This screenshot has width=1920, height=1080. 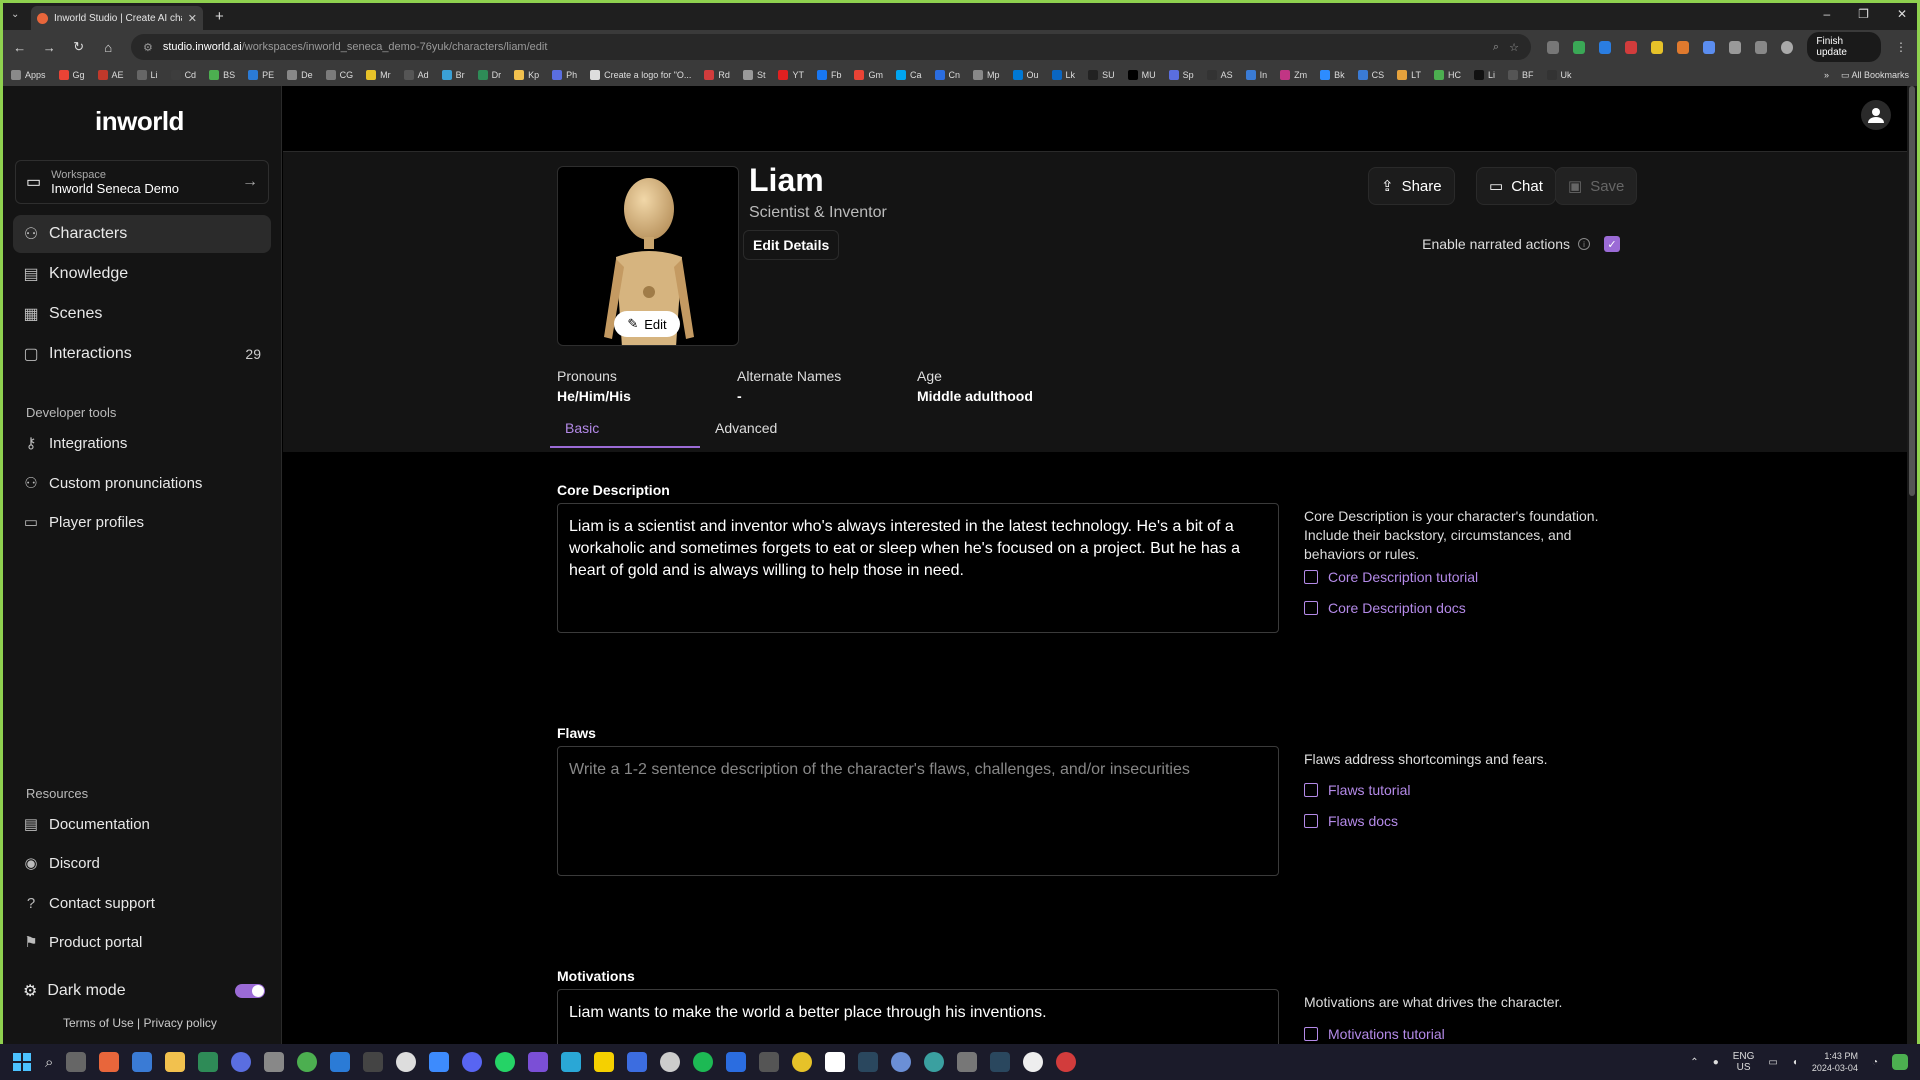 What do you see at coordinates (142, 234) in the screenshot?
I see `sidebar-item-characters: ⚇ Characters` at bounding box center [142, 234].